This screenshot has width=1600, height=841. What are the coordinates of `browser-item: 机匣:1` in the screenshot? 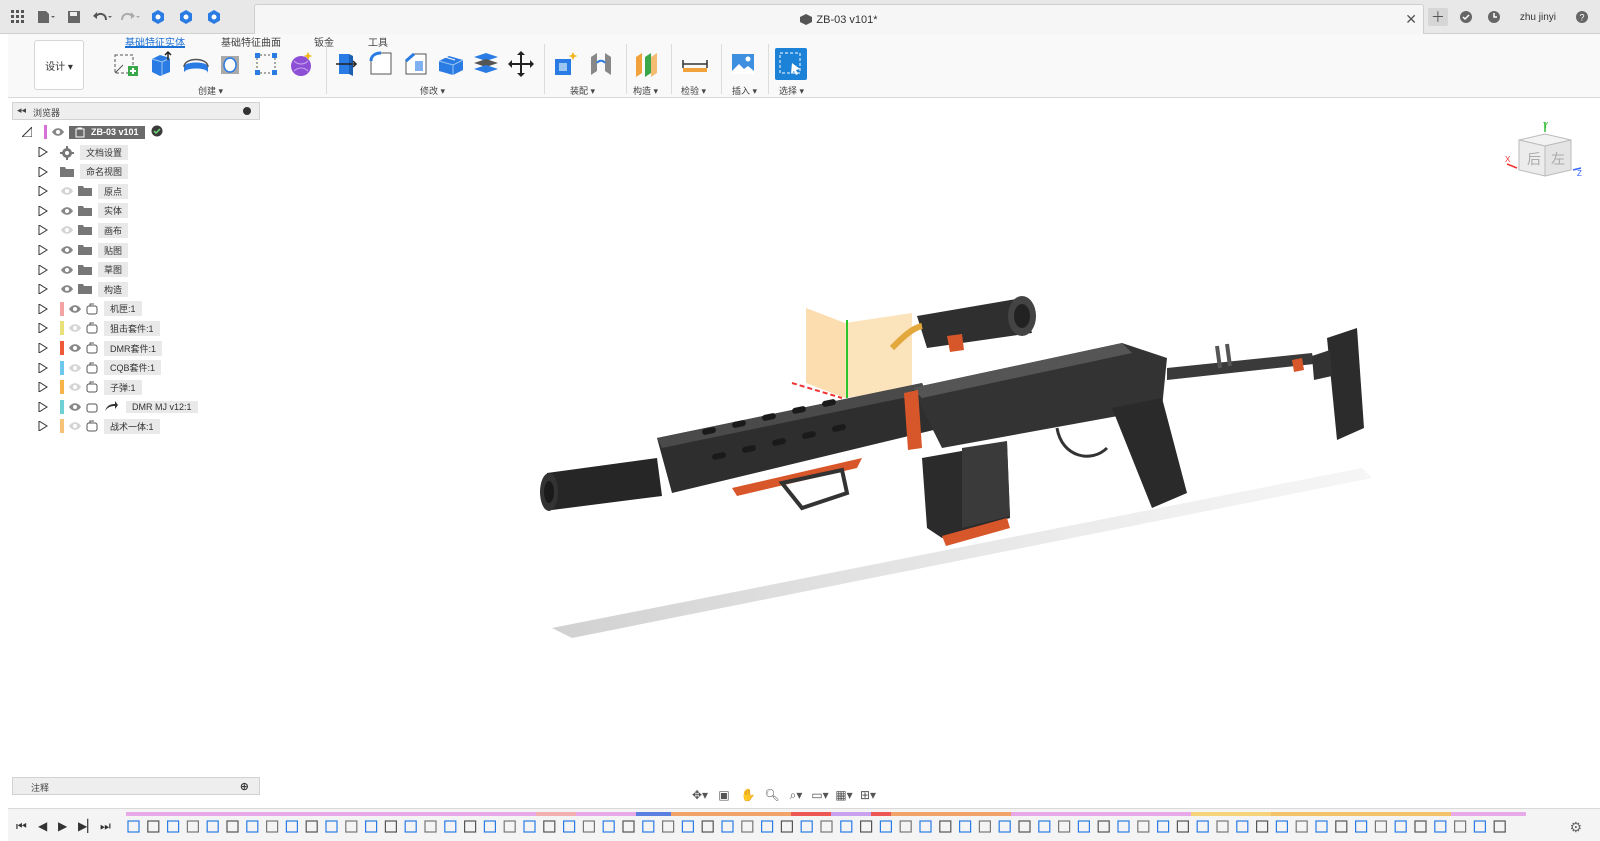 It's located at (90, 309).